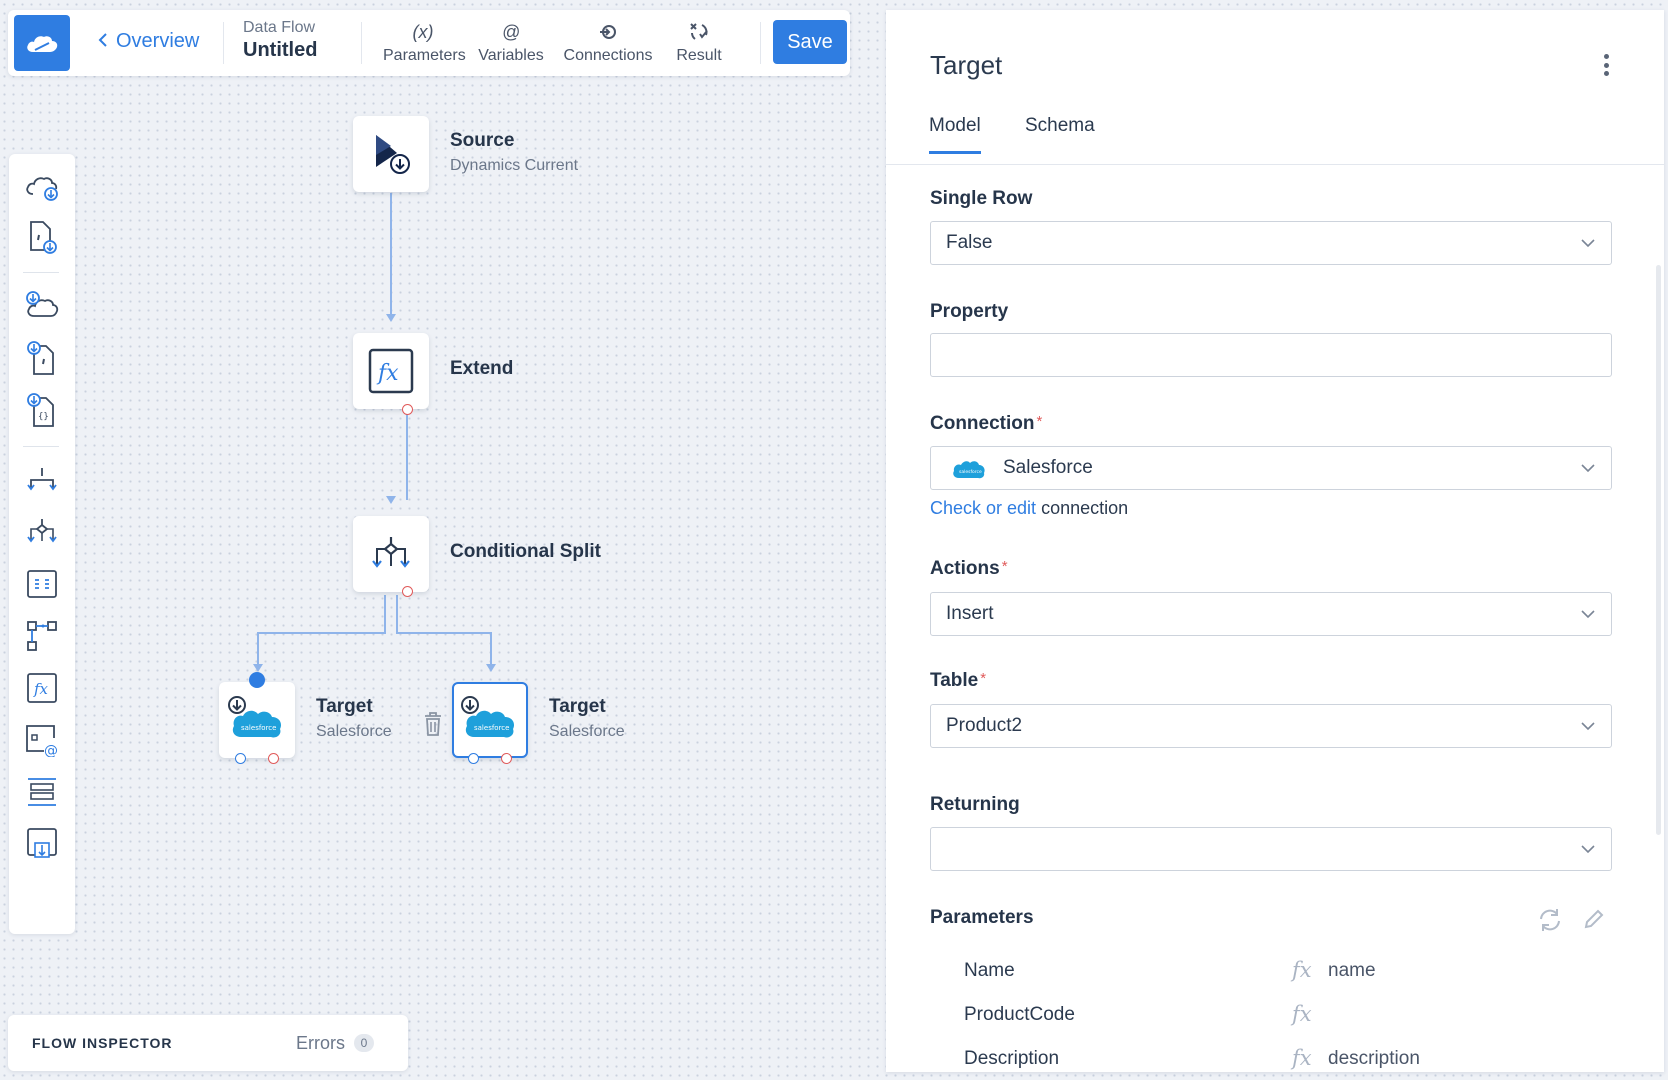 The height and width of the screenshot is (1080, 1668). I want to click on conditional-split-node, so click(391, 554).